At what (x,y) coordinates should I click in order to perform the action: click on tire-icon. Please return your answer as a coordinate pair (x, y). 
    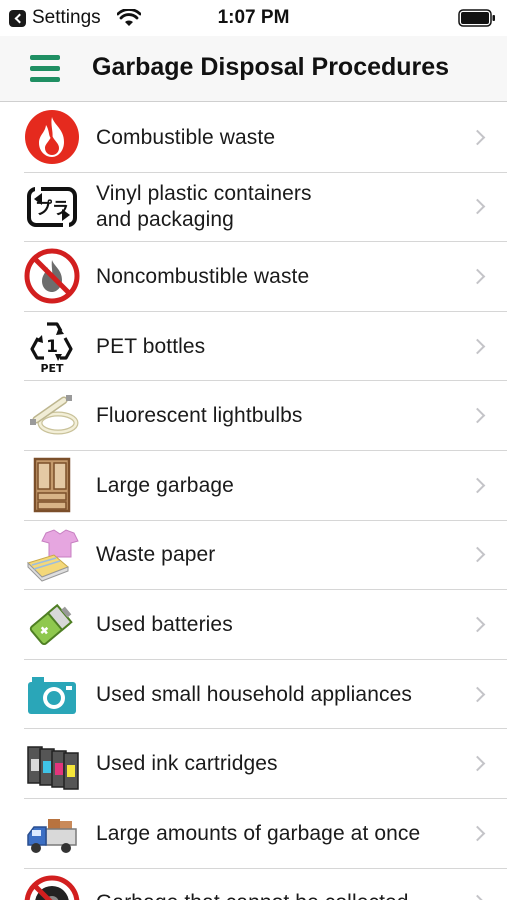
    Looking at the image, I should click on (52, 887).